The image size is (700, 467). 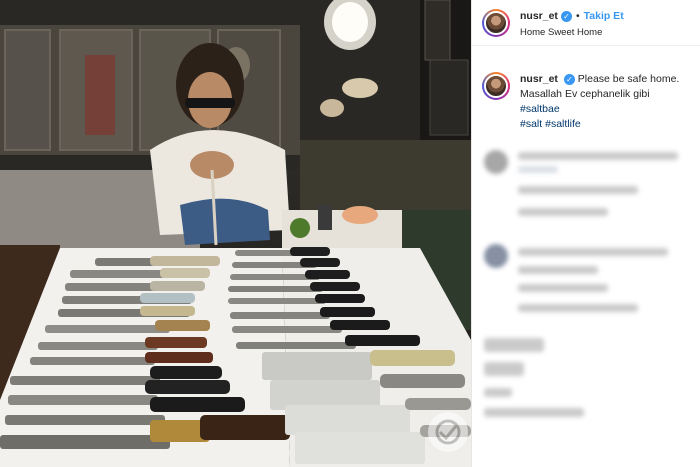 I want to click on header-text: nusr_et ✓ • Takip Et Home Sweet Home, so click(x=572, y=24).